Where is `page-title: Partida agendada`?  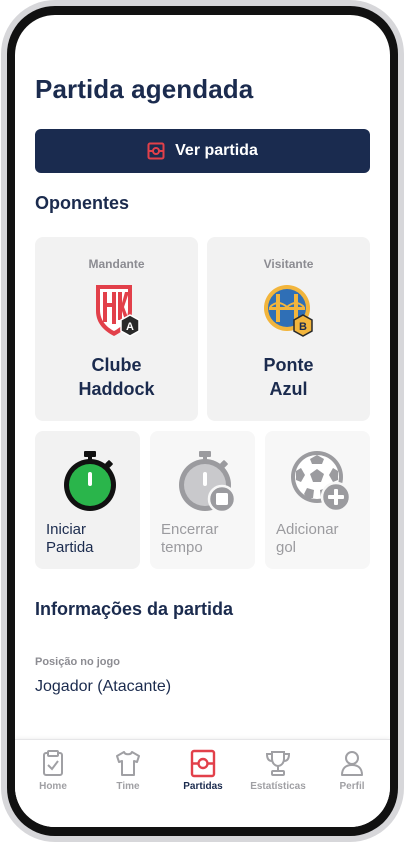
page-title: Partida agendada is located at coordinates (144, 89).